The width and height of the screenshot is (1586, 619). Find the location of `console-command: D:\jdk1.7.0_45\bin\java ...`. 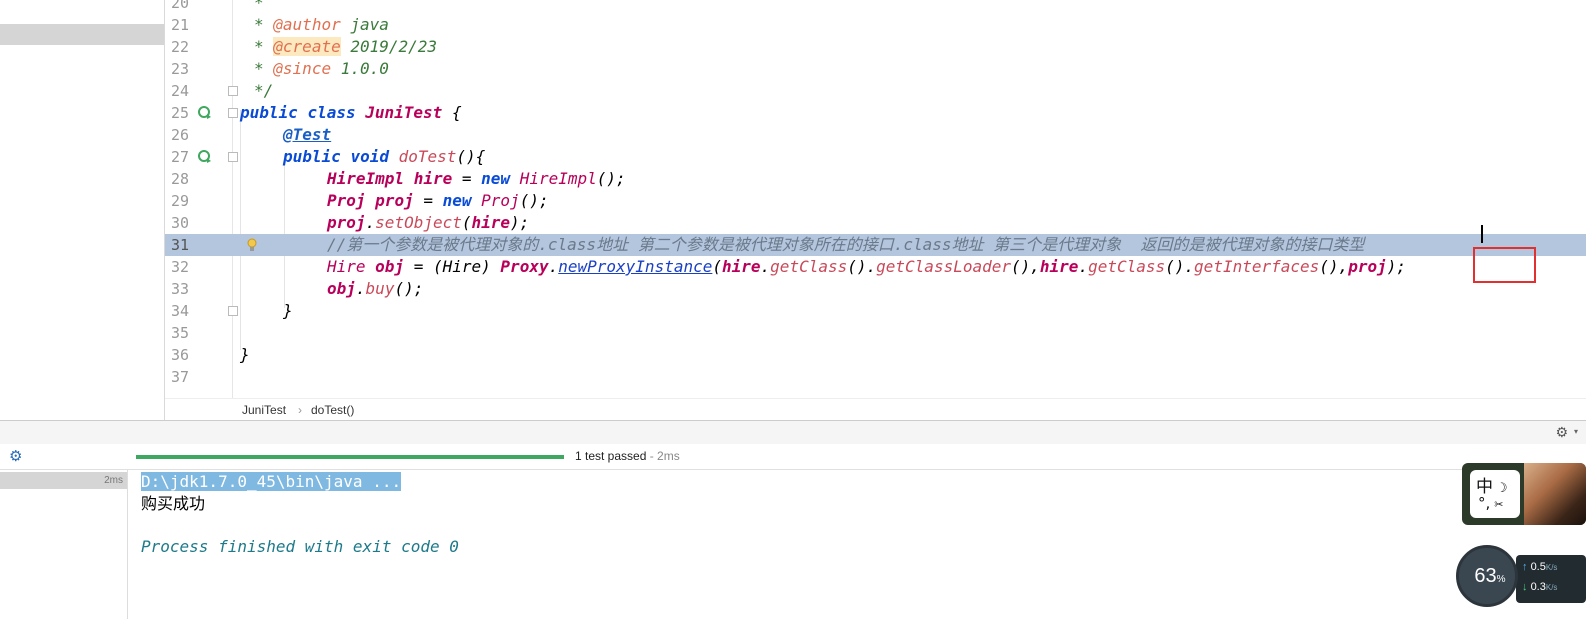

console-command: D:\jdk1.7.0_45\bin\java ... is located at coordinates (271, 481).